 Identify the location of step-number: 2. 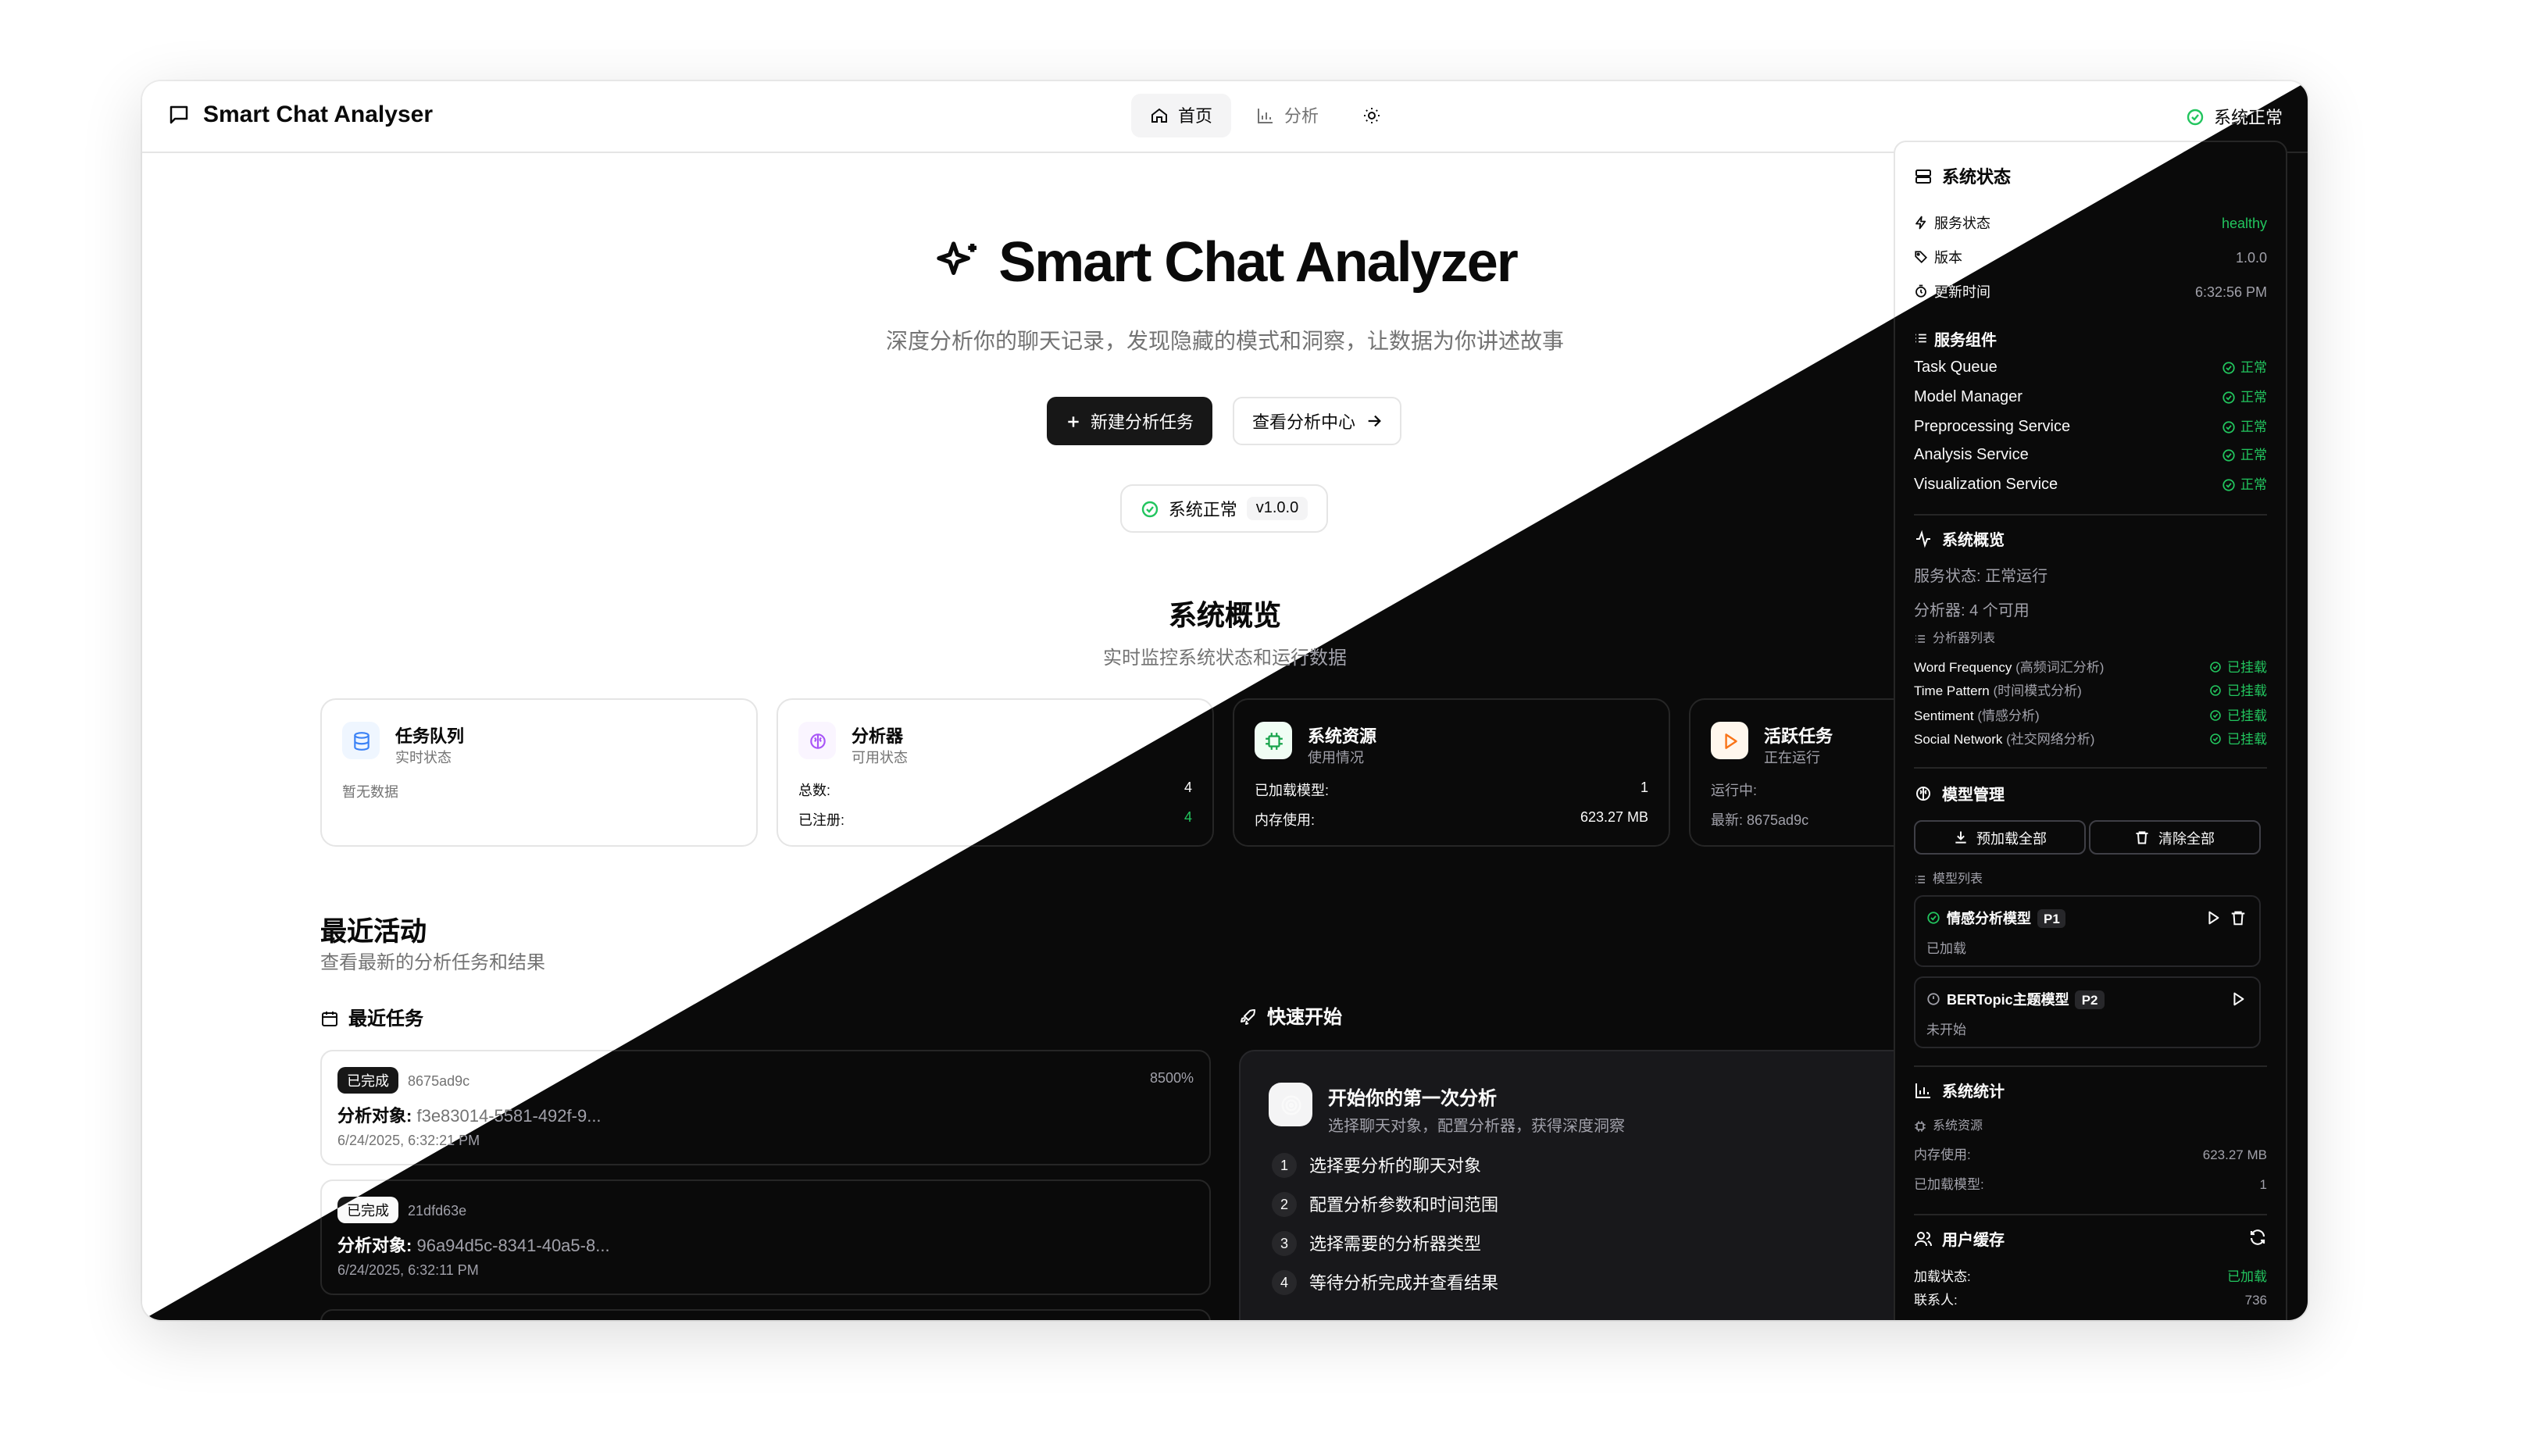
(1284, 1204).